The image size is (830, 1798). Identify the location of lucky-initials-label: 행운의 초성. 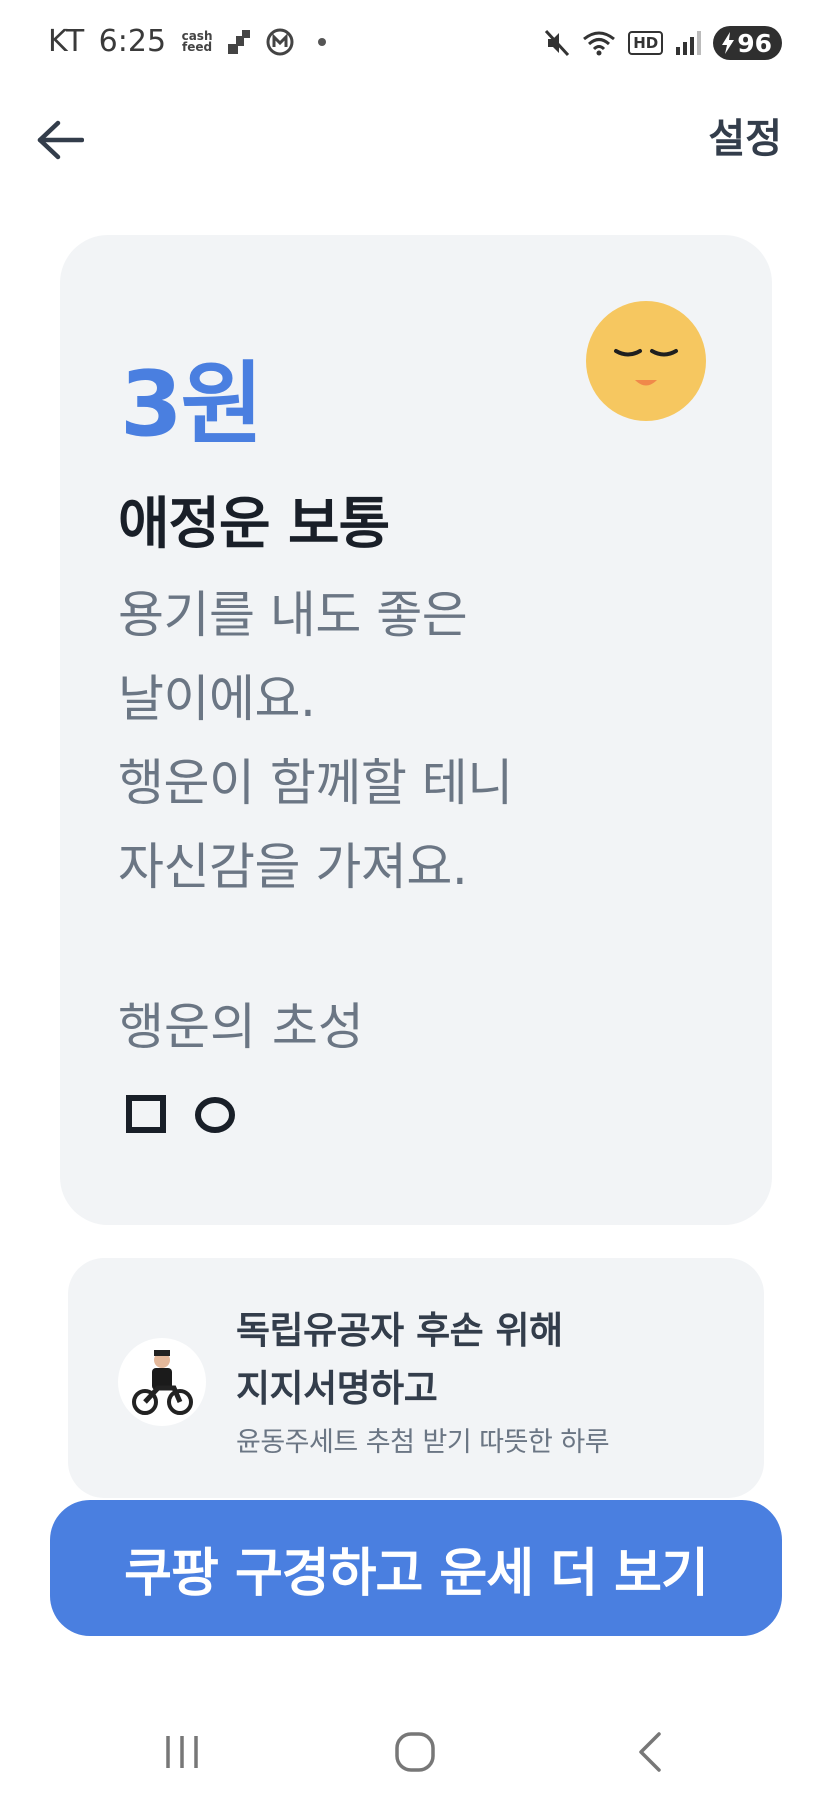
(241, 1027).